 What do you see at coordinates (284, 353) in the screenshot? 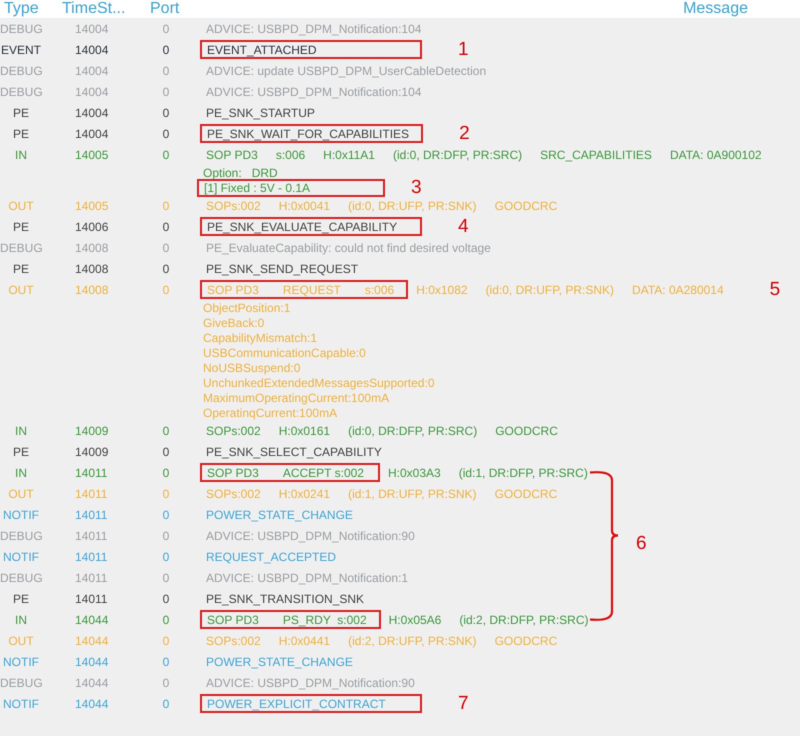
I see `message-text: USBCommunicationCapable:0` at bounding box center [284, 353].